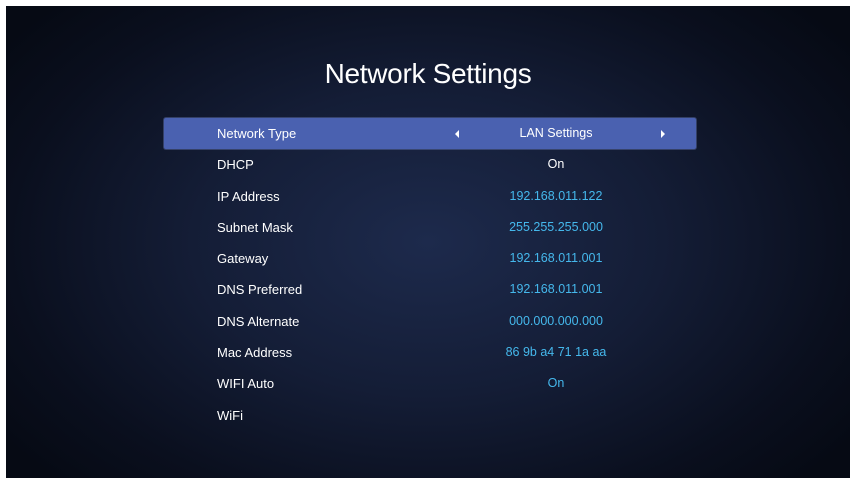 The height and width of the screenshot is (484, 856). I want to click on triangle-left-icon, so click(457, 134).